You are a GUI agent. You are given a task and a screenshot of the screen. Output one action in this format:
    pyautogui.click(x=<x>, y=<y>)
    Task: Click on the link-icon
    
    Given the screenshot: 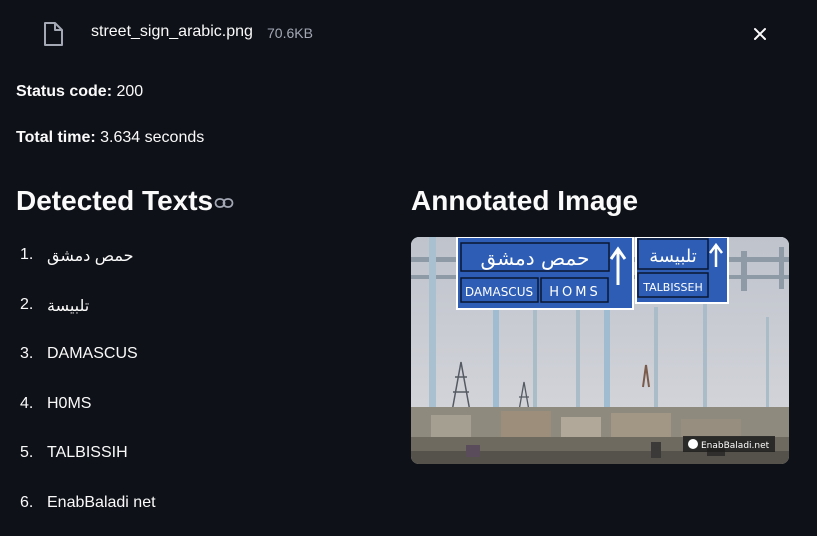 What is the action you would take?
    pyautogui.click(x=224, y=203)
    